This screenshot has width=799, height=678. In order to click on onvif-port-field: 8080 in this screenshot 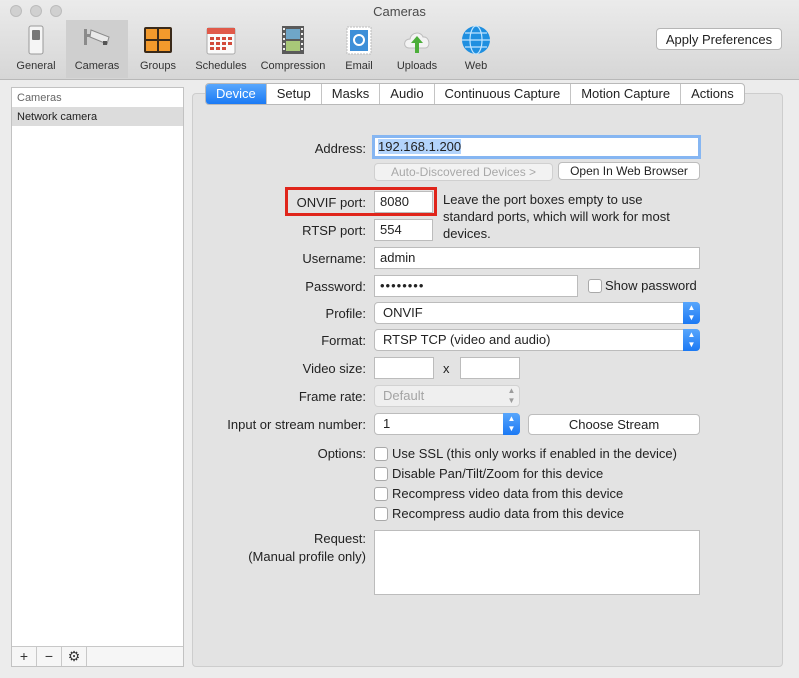, I will do `click(403, 202)`.